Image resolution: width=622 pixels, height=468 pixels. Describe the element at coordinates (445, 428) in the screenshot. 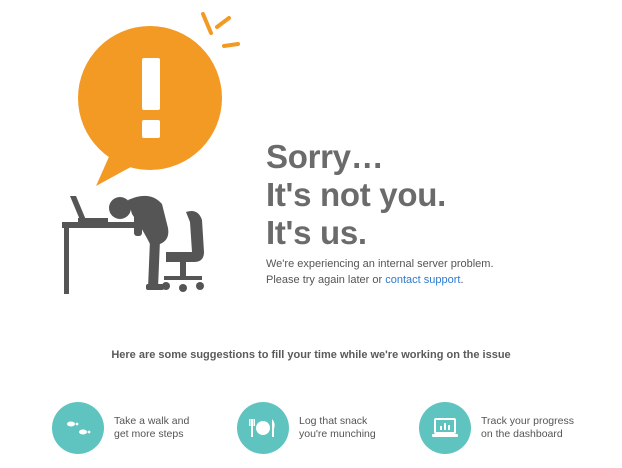

I see `laptop-chart-icon` at that location.